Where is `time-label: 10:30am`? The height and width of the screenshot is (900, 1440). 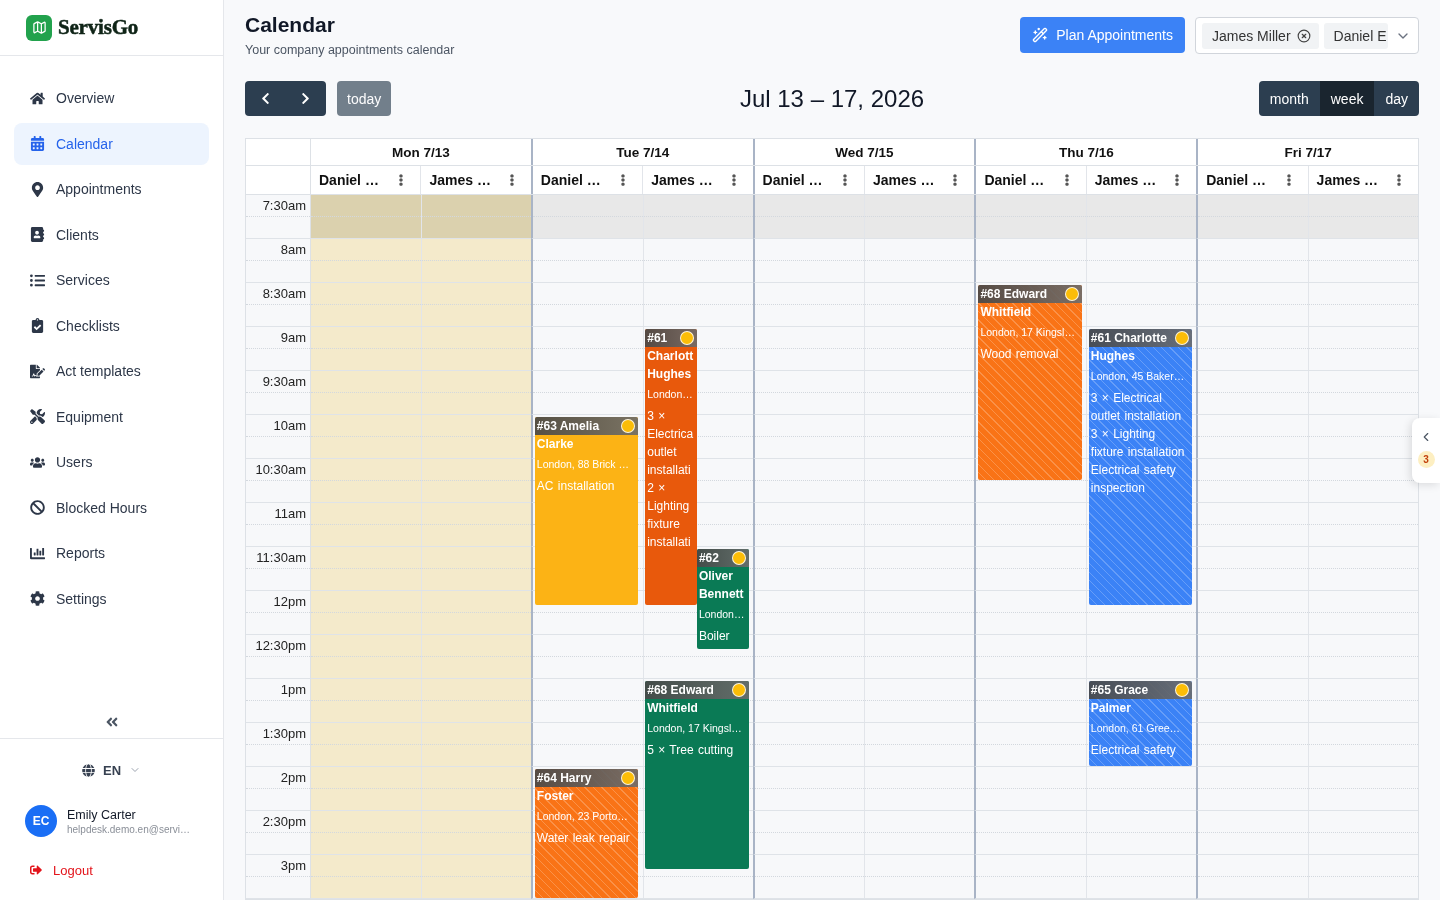 time-label: 10:30am is located at coordinates (280, 470).